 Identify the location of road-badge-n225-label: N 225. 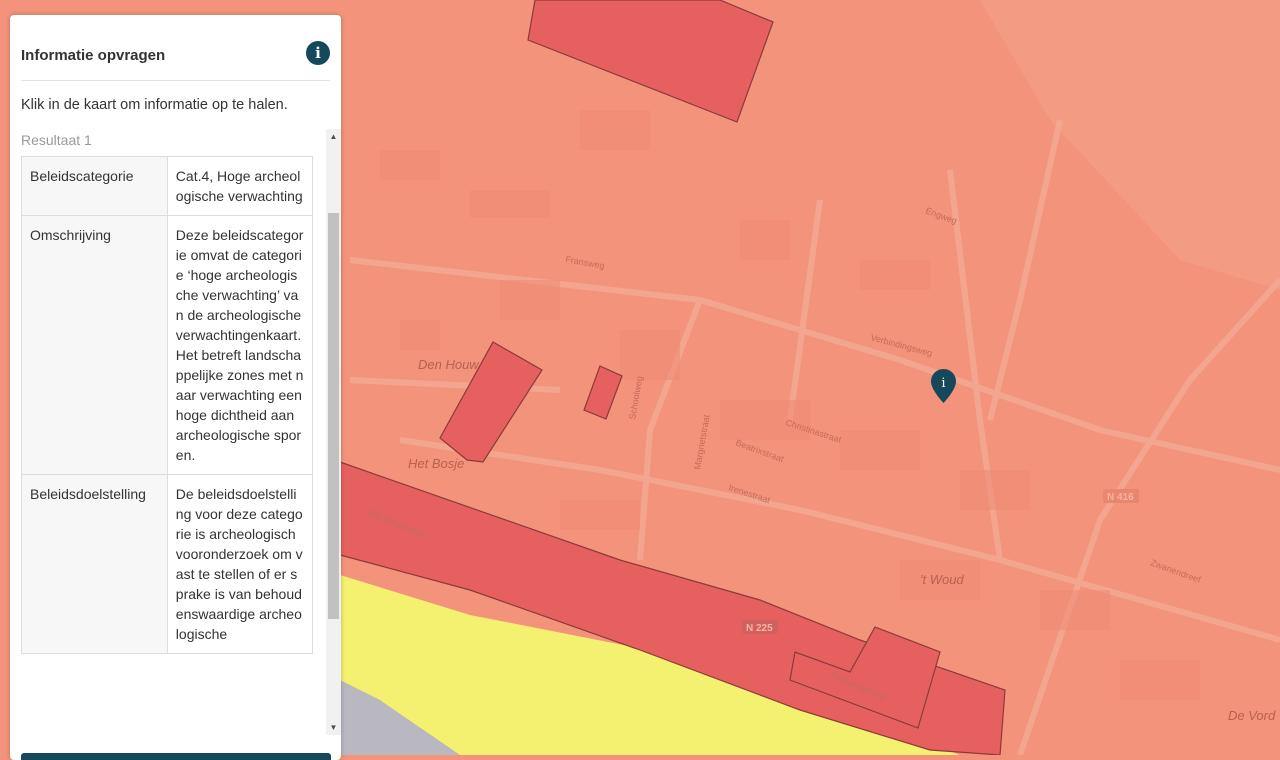
(759, 628).